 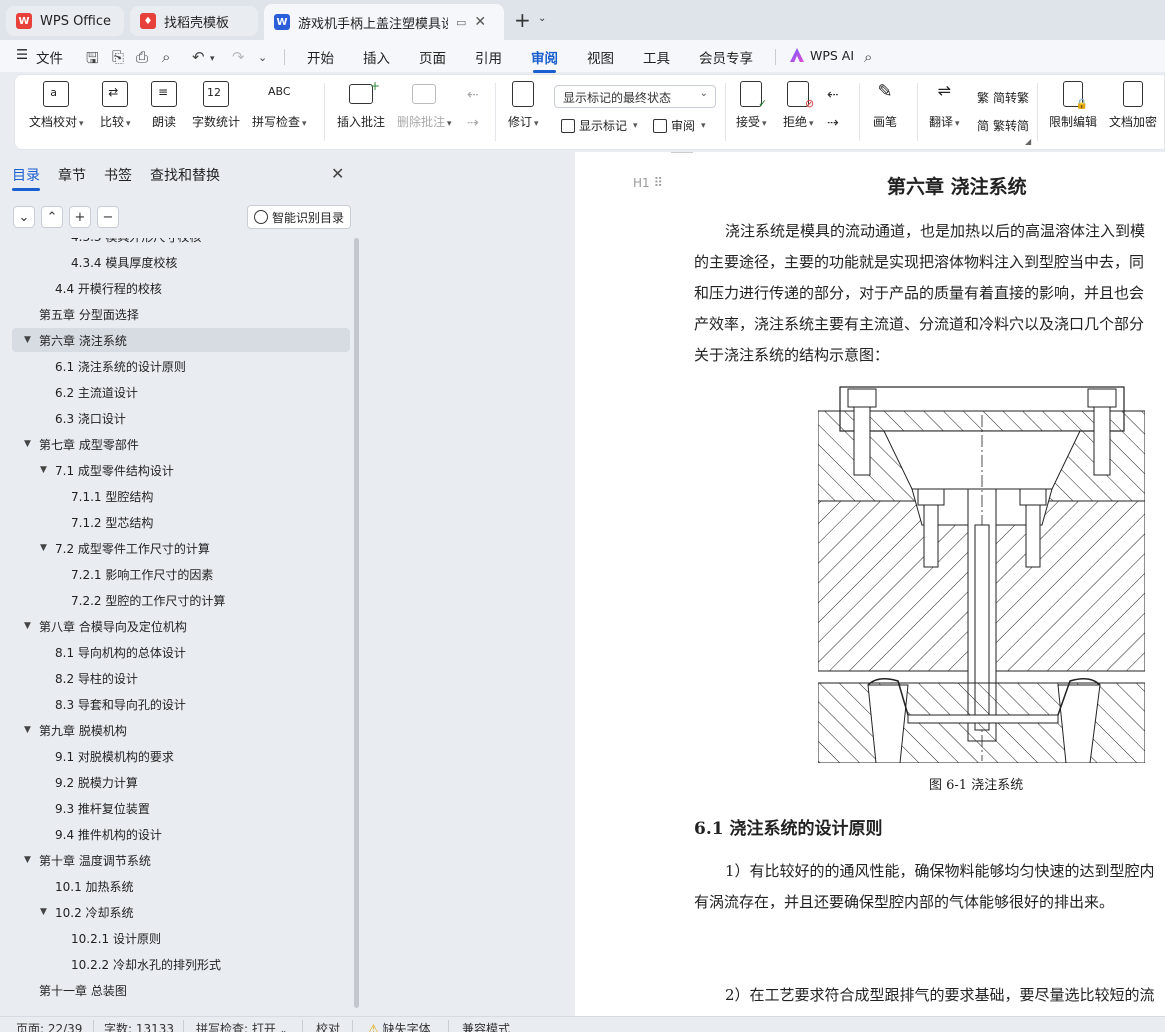 What do you see at coordinates (328, 1026) in the screenshot?
I see `proofread-status: 校对` at bounding box center [328, 1026].